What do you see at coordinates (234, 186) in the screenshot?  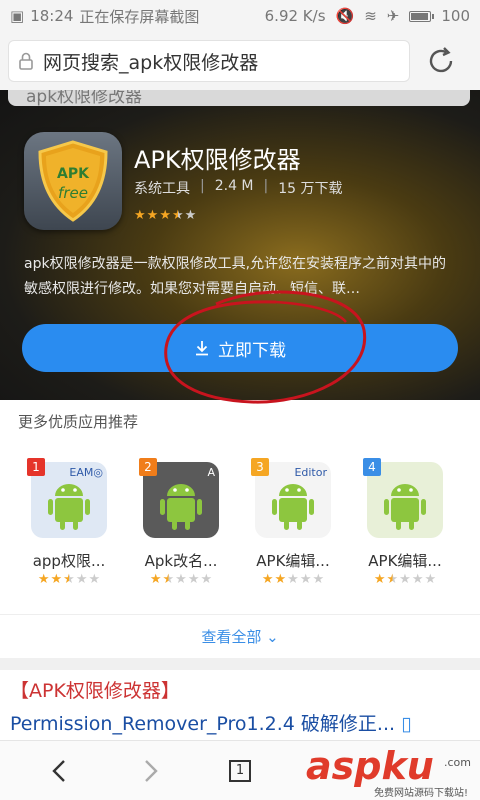 I see `app-size: 2.4 M` at bounding box center [234, 186].